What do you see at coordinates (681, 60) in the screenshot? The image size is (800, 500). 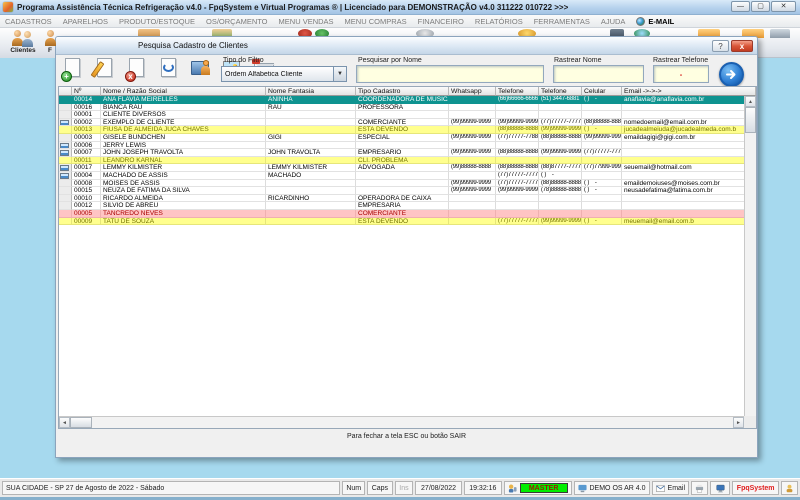 I see `track-phone-label: Rastrear Telefone` at bounding box center [681, 60].